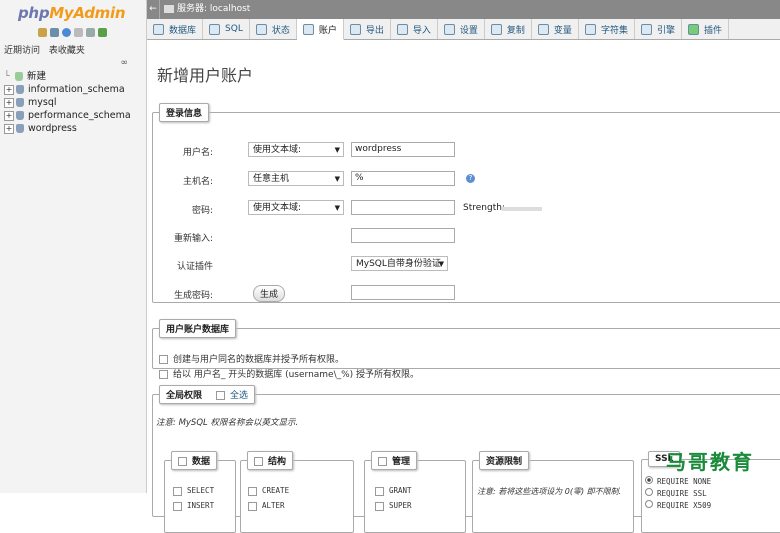  I want to click on priv-alter-checkbox, so click(252, 506).